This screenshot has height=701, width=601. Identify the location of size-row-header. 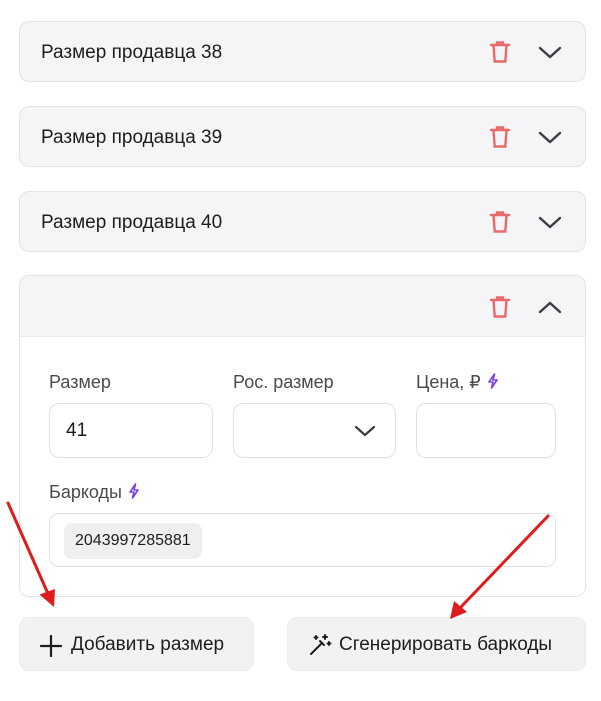
(302, 306).